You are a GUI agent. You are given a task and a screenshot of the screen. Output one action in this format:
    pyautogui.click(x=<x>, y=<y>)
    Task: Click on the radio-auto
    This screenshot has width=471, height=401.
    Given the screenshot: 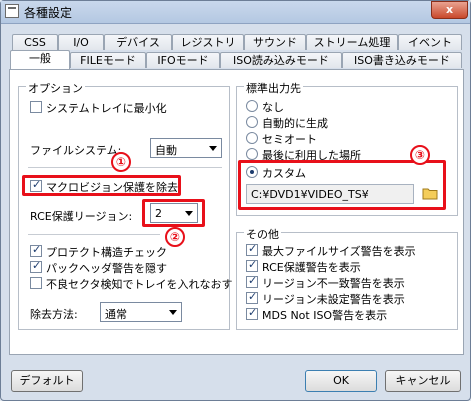 What is the action you would take?
    pyautogui.click(x=252, y=122)
    